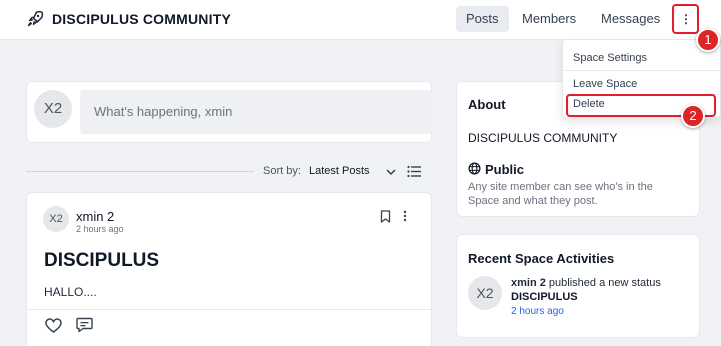 Image resolution: width=721 pixels, height=346 pixels. I want to click on post-more-icon, so click(405, 216).